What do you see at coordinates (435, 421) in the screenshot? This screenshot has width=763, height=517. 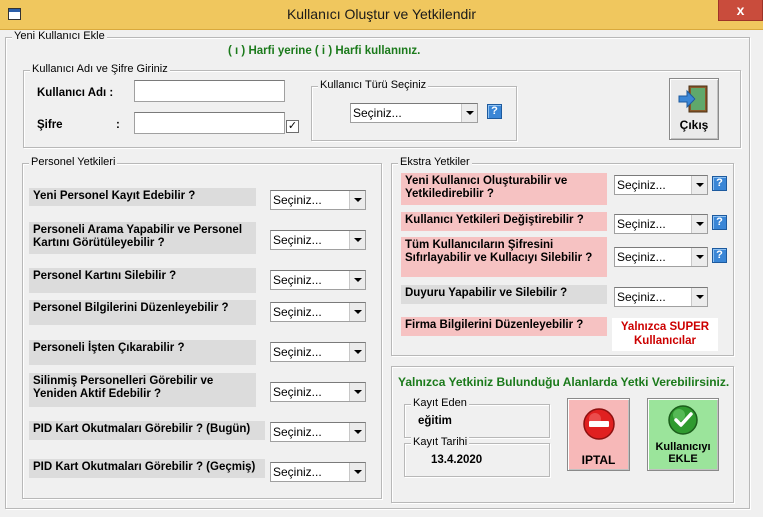 I see `created-by-value: eğitim` at bounding box center [435, 421].